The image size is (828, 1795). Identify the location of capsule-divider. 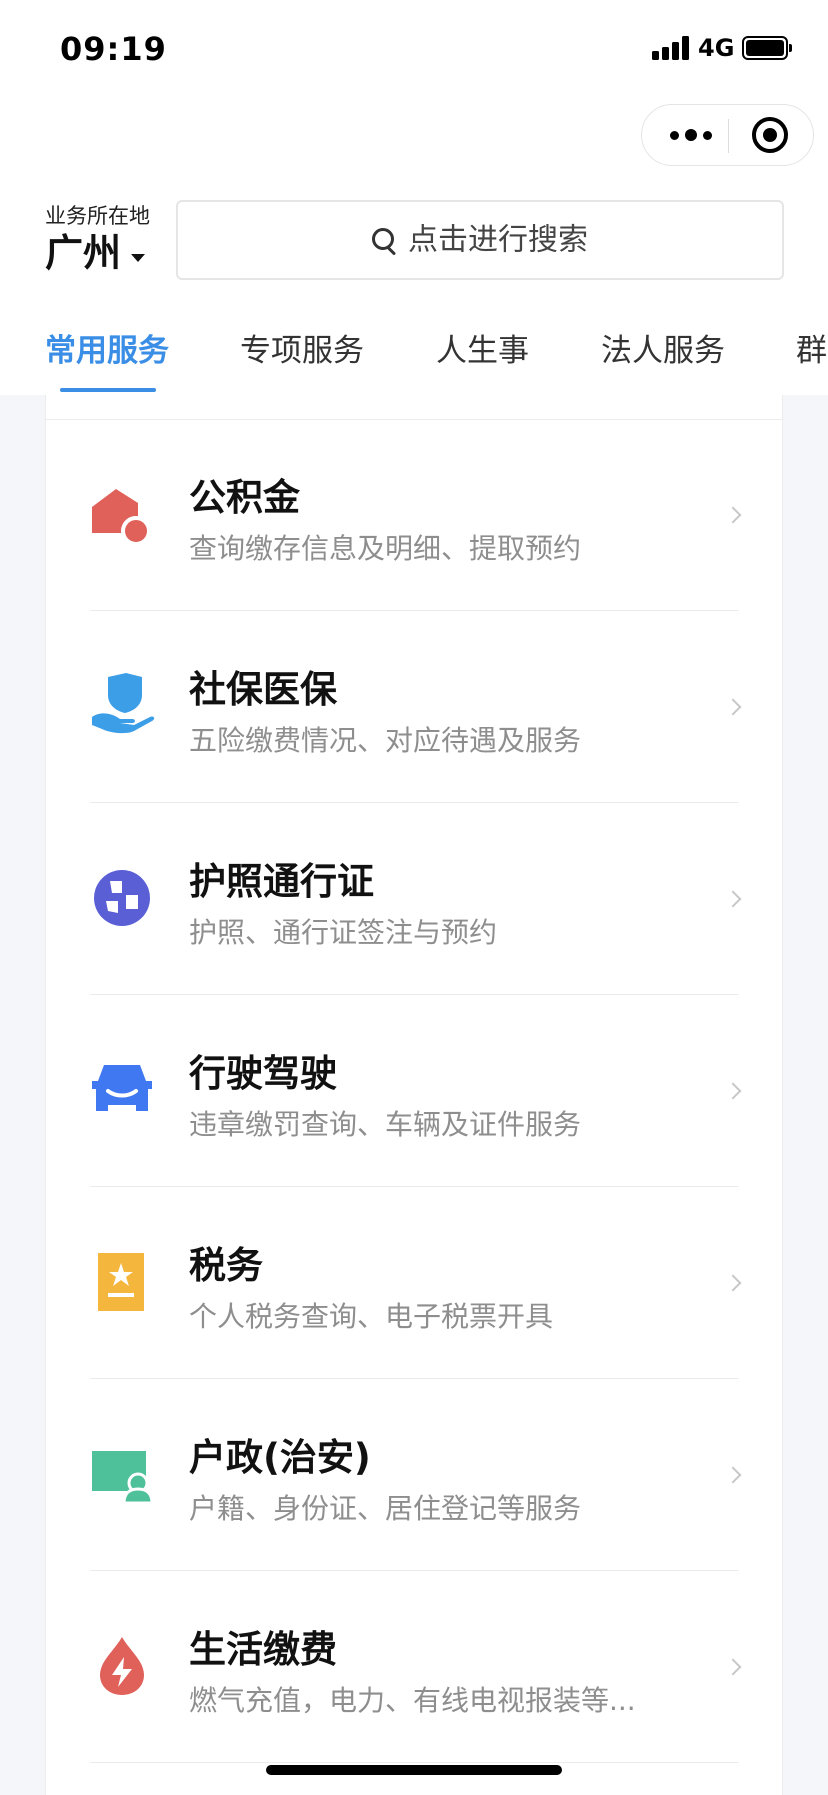
(728, 136).